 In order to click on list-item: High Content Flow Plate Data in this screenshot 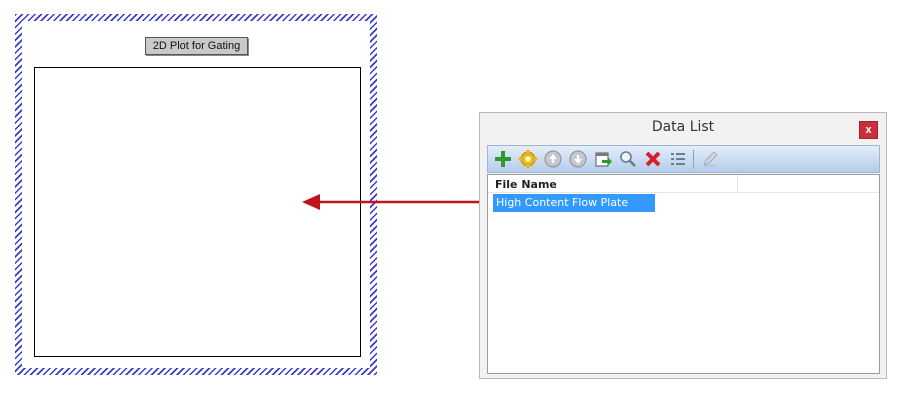, I will do `click(574, 210)`.